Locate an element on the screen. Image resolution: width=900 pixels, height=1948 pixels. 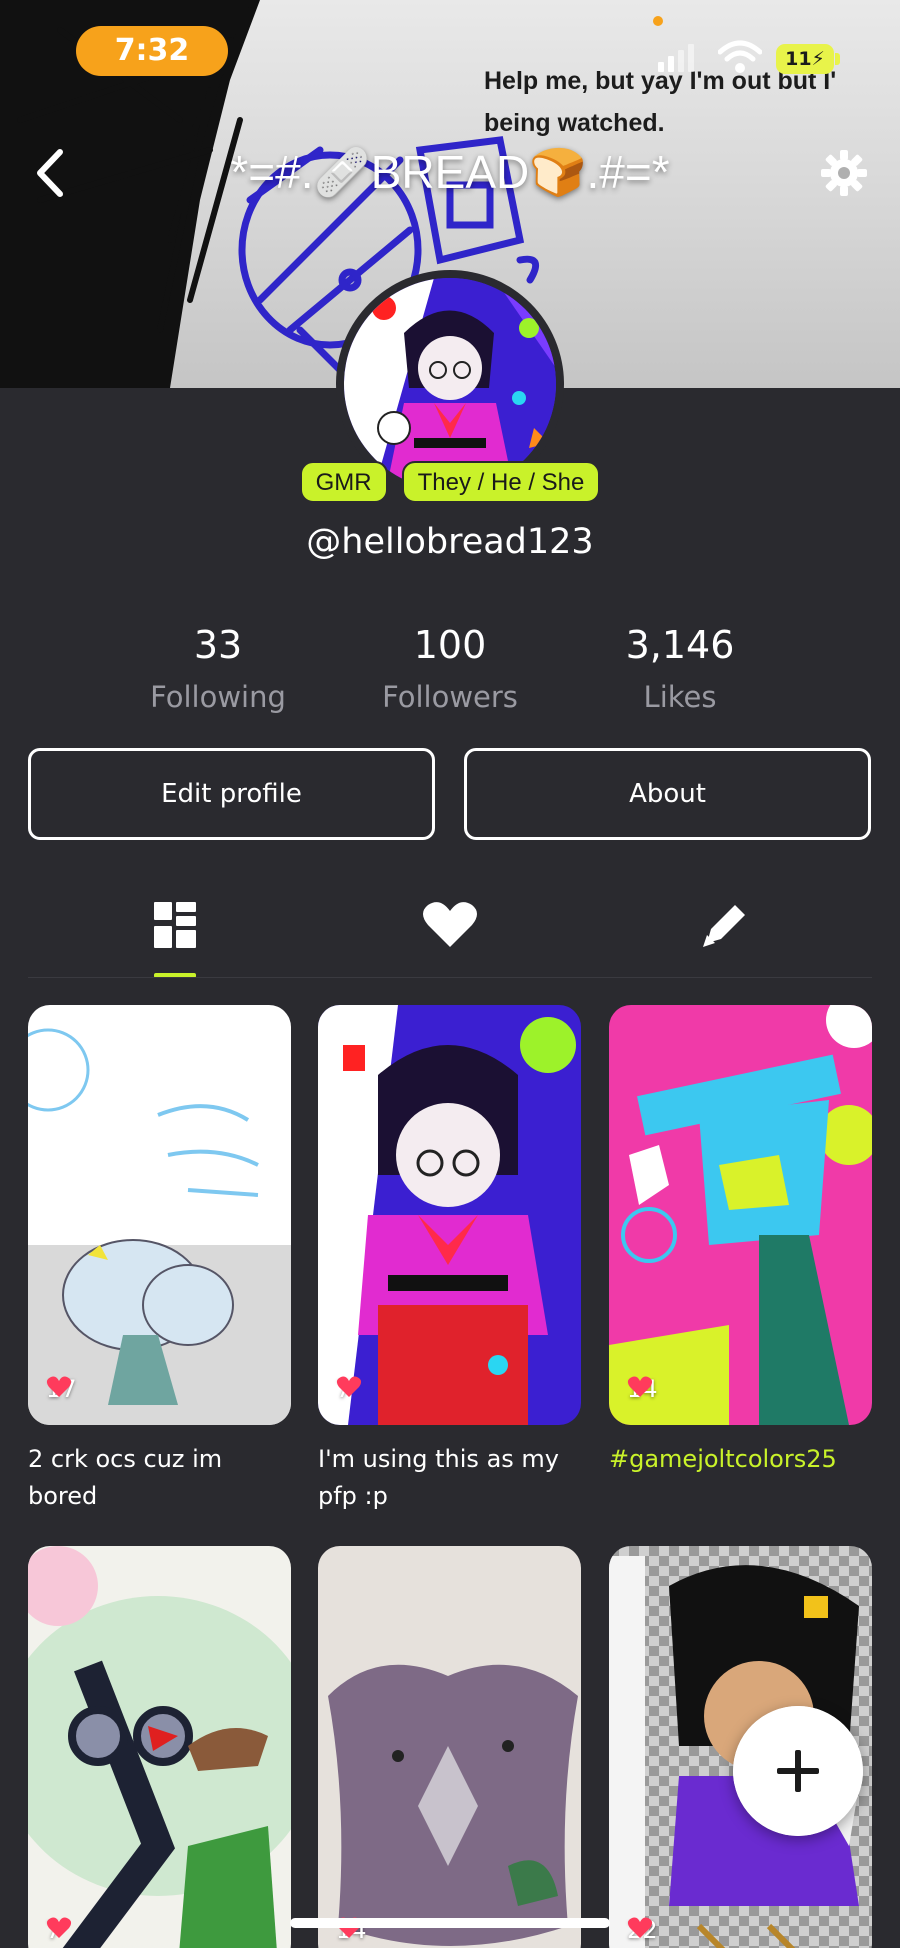
post-likes: 22 is located at coordinates (642, 1930).